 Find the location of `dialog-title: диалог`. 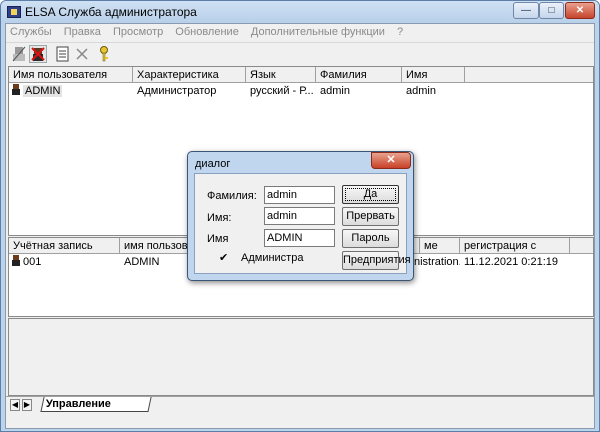

dialog-title: диалог is located at coordinates (213, 164).